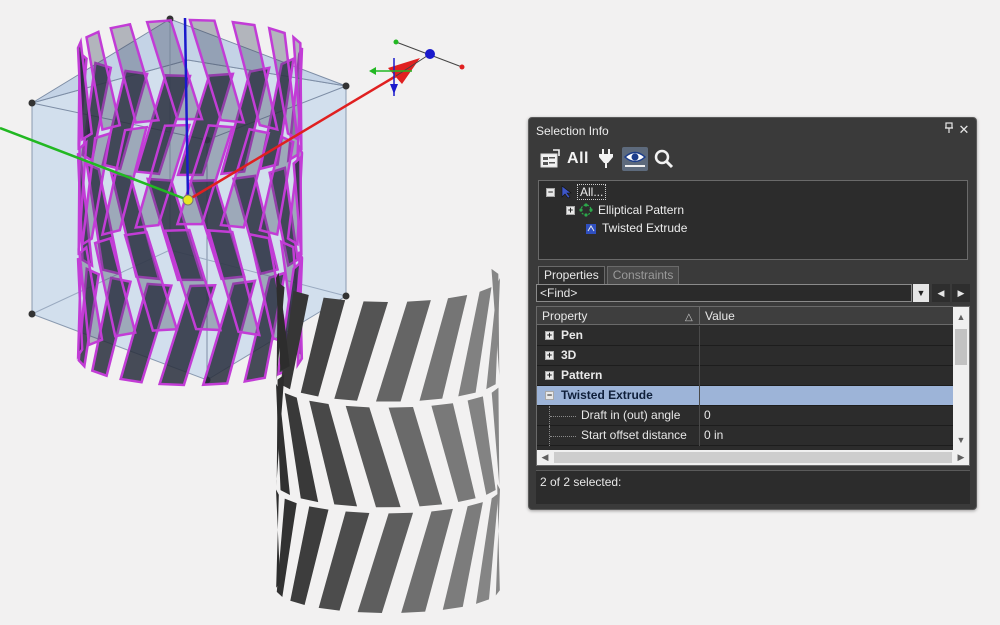  Describe the element at coordinates (664, 159) in the screenshot. I see `magnifier-icon` at that location.